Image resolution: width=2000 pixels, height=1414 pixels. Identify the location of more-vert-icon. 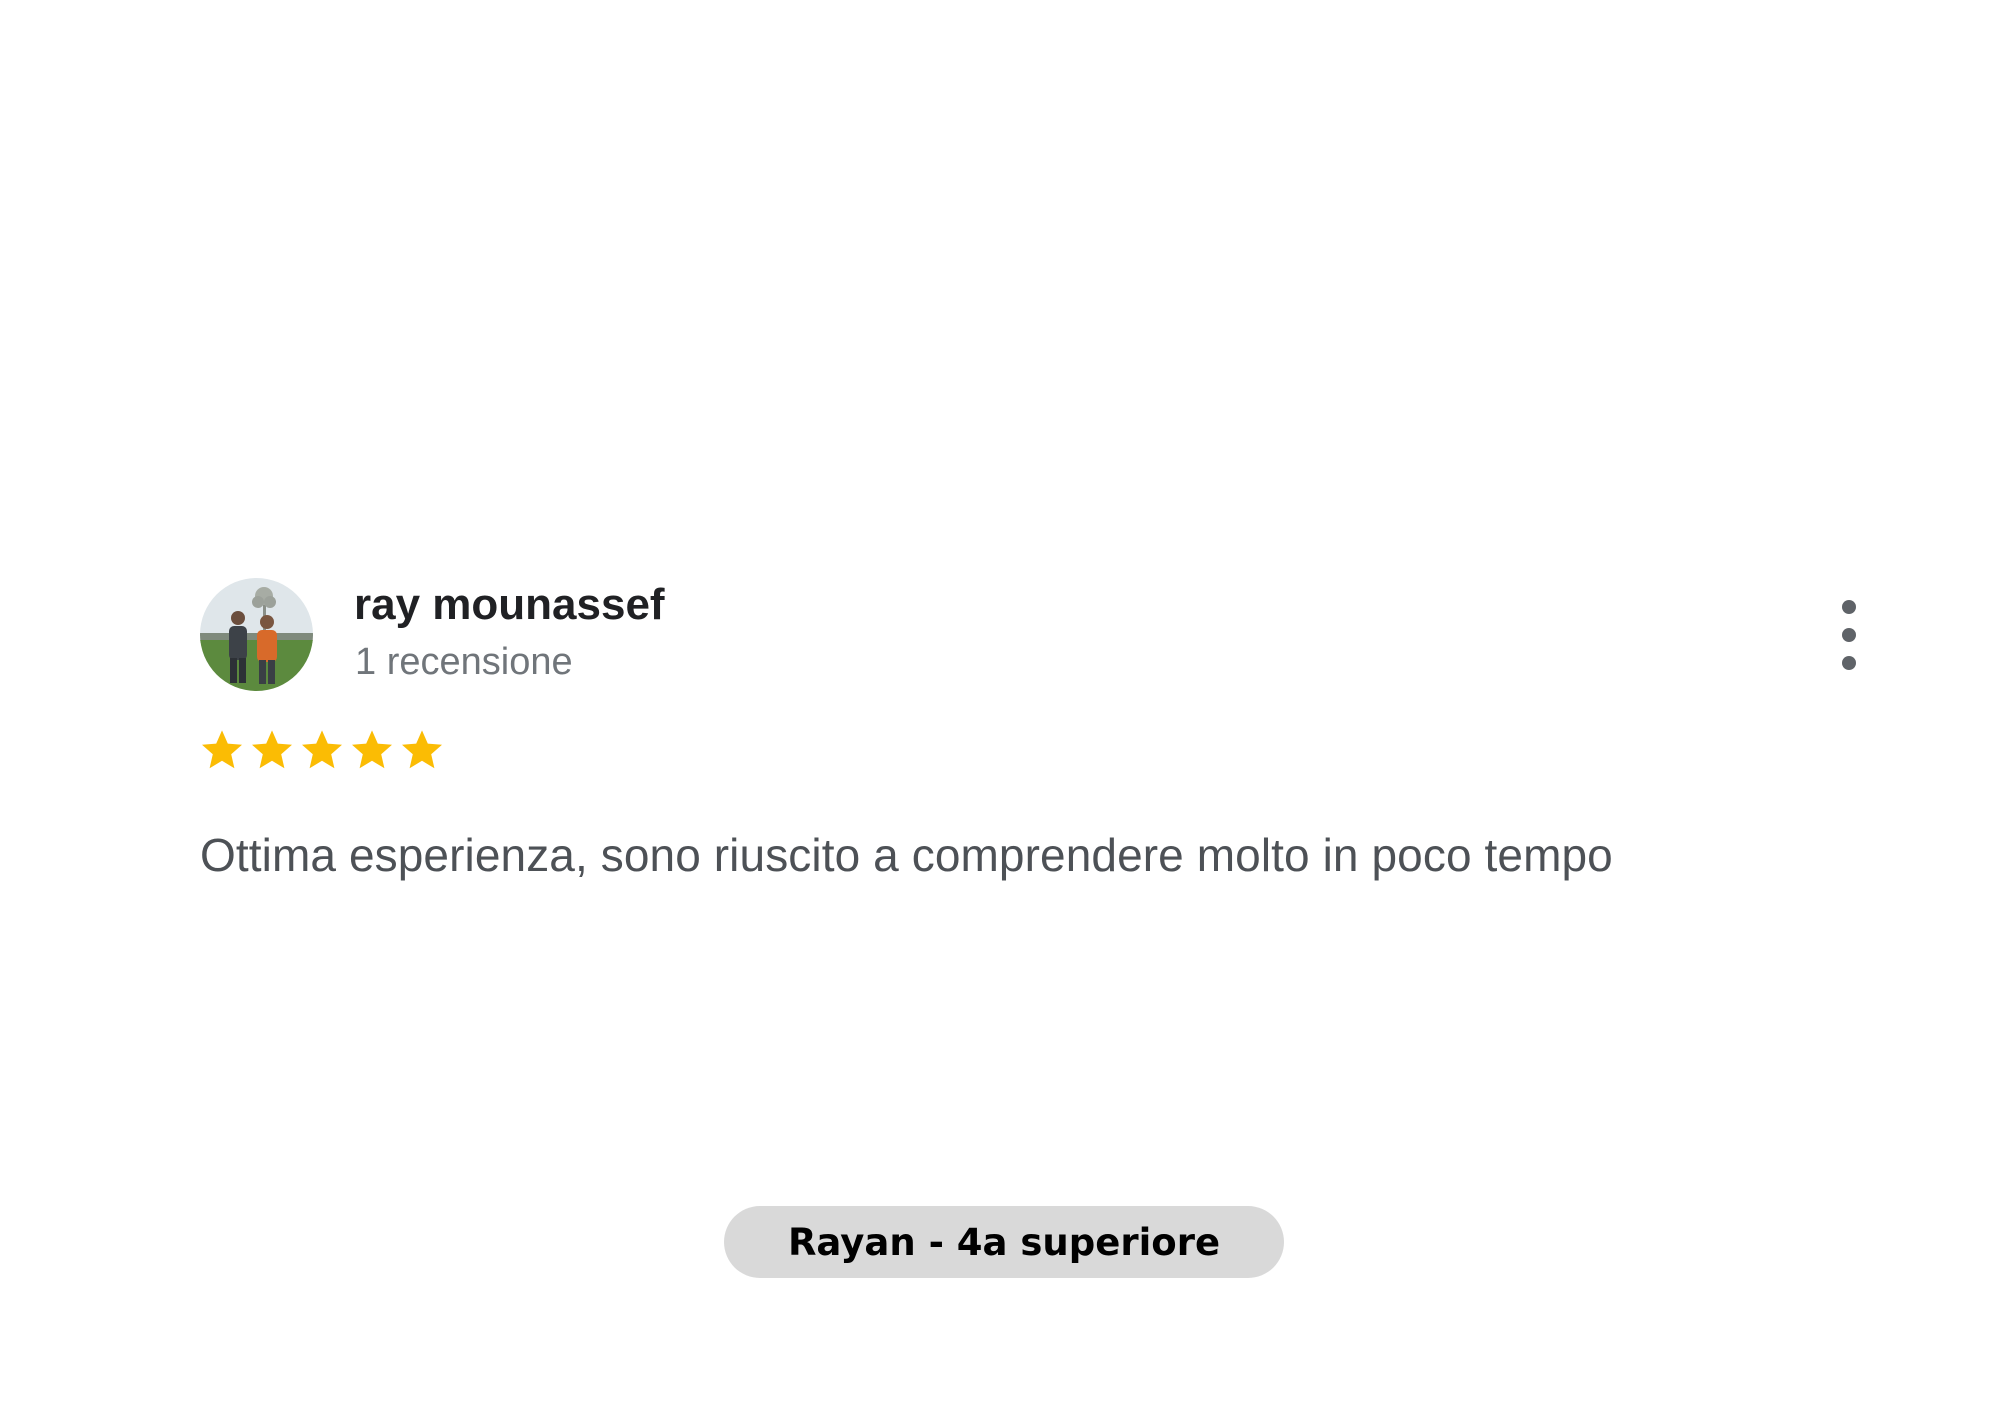
(1849, 607).